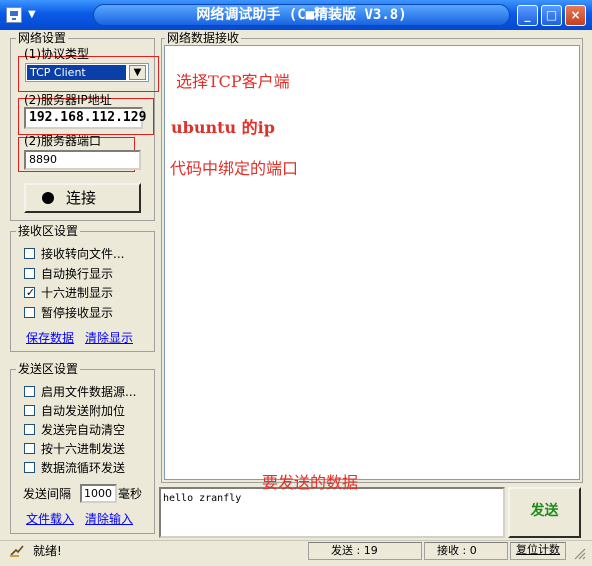 Image resolution: width=592 pixels, height=566 pixels. Describe the element at coordinates (109, 337) in the screenshot. I see `clear-display-link: 清除显示` at that location.